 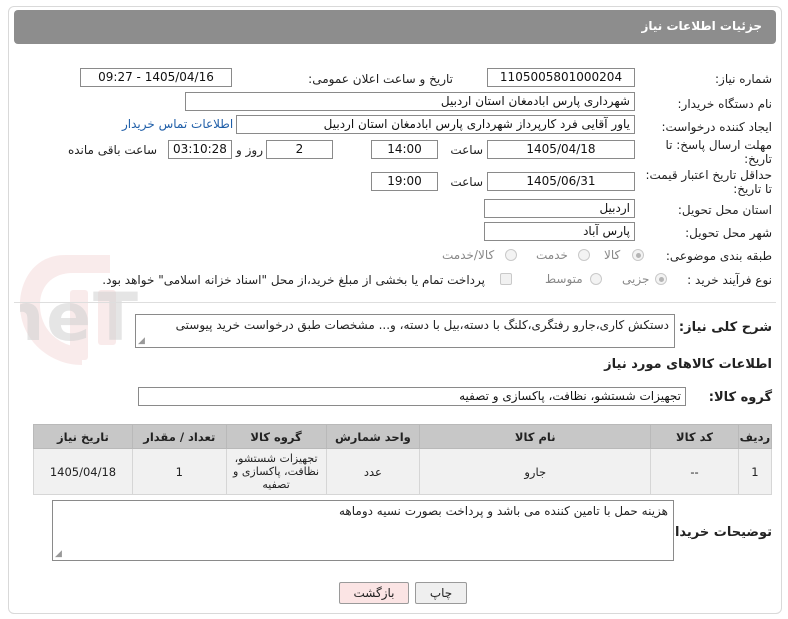 I want to click on deadline-date-field: 1405/04/18, so click(x=561, y=149).